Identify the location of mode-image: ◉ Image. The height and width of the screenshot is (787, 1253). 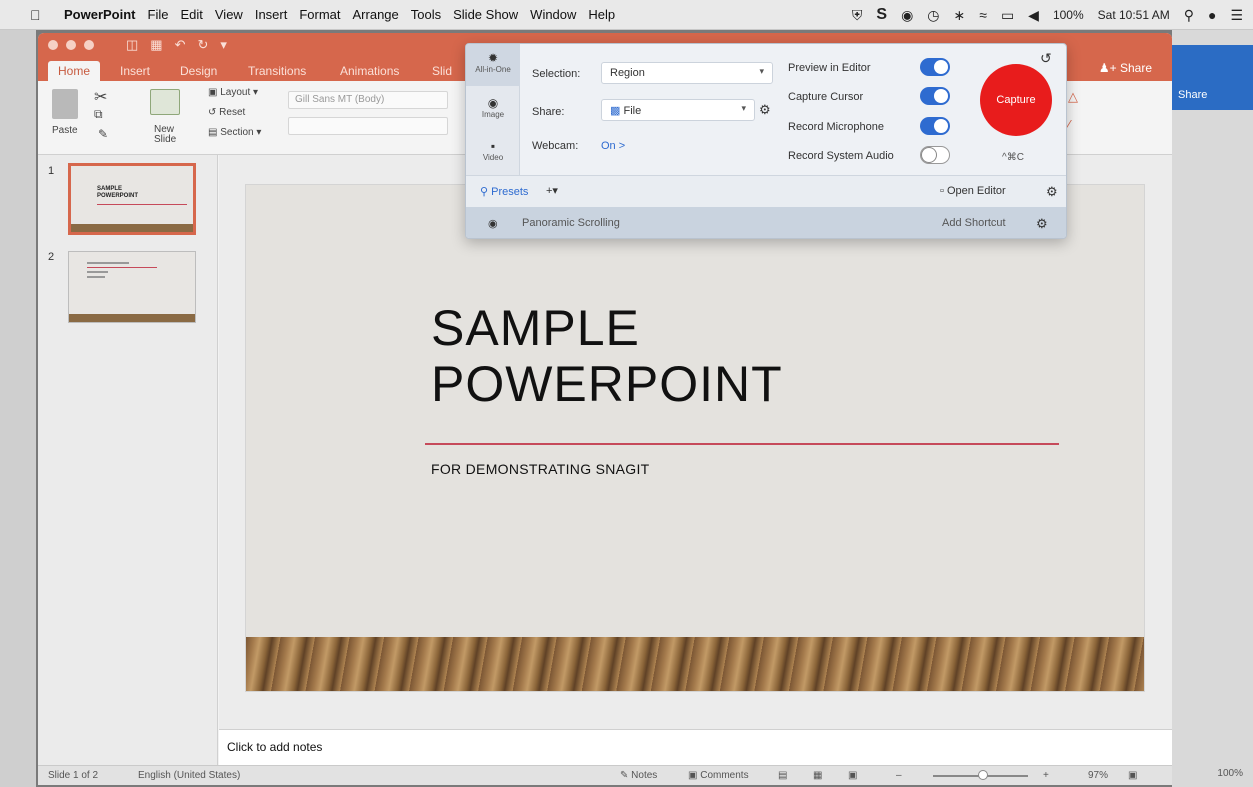
(493, 110).